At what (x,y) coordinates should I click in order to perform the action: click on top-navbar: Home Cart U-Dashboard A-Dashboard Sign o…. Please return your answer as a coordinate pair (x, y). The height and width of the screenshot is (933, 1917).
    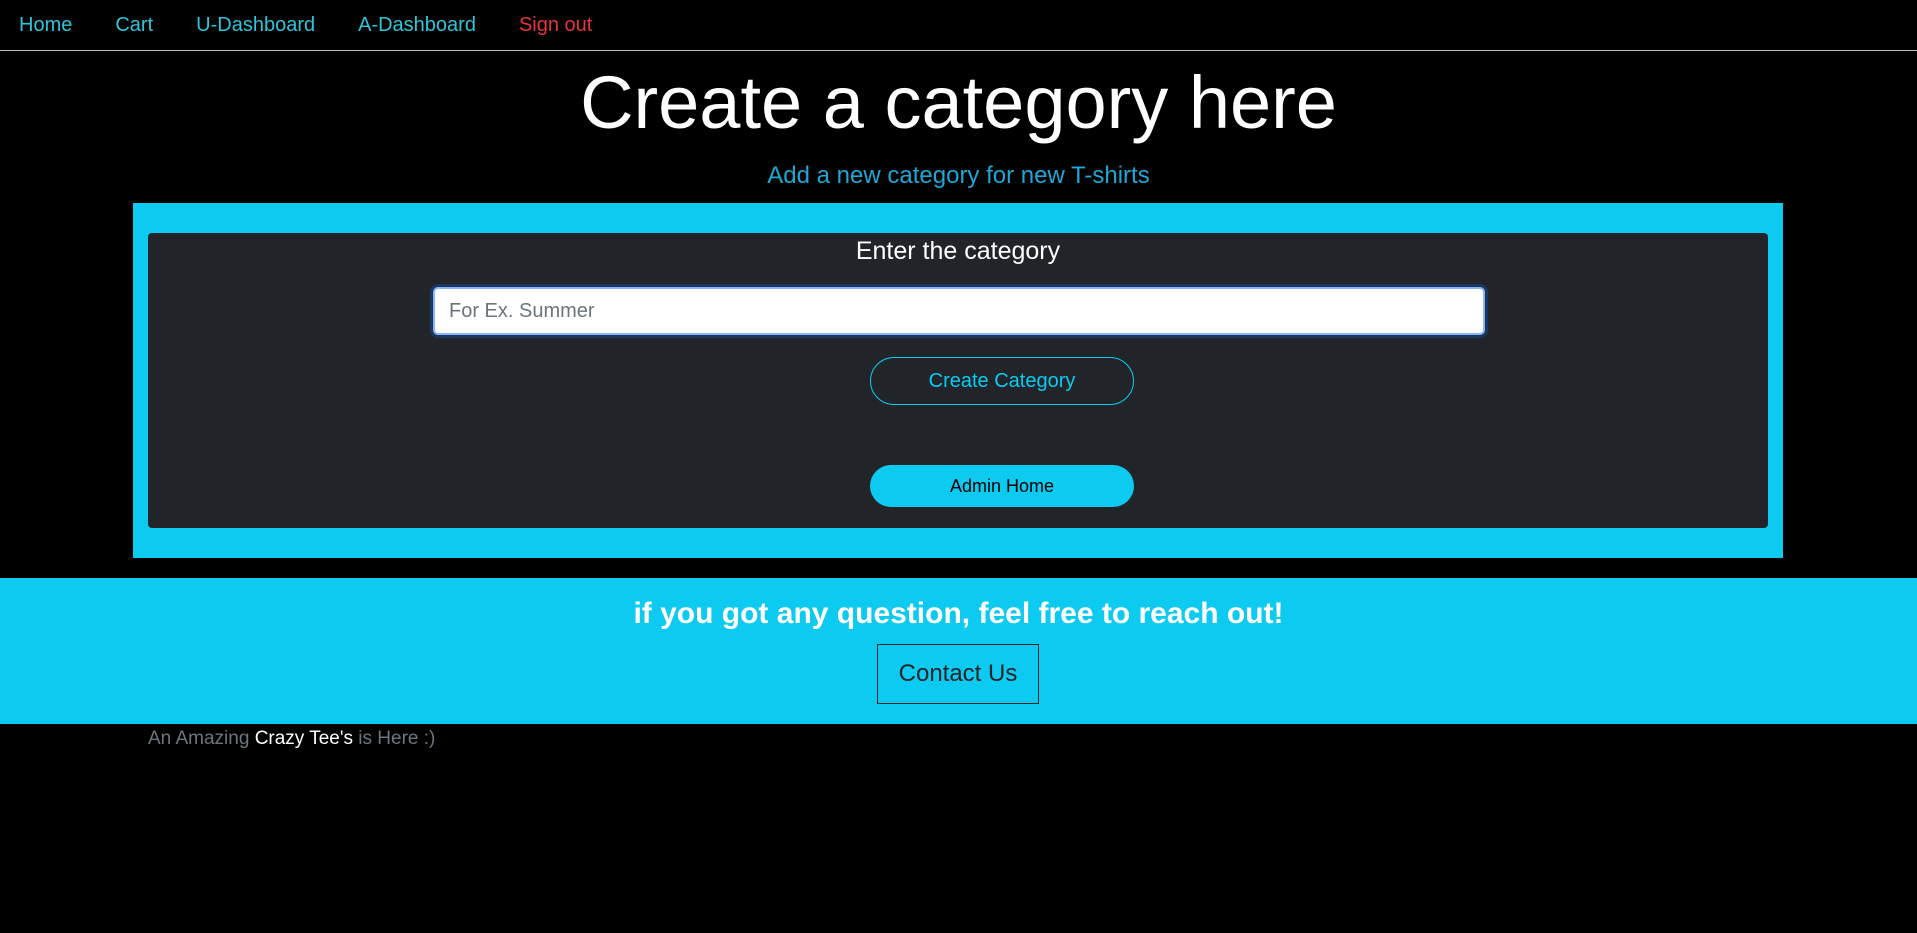
    Looking at the image, I should click on (958, 25).